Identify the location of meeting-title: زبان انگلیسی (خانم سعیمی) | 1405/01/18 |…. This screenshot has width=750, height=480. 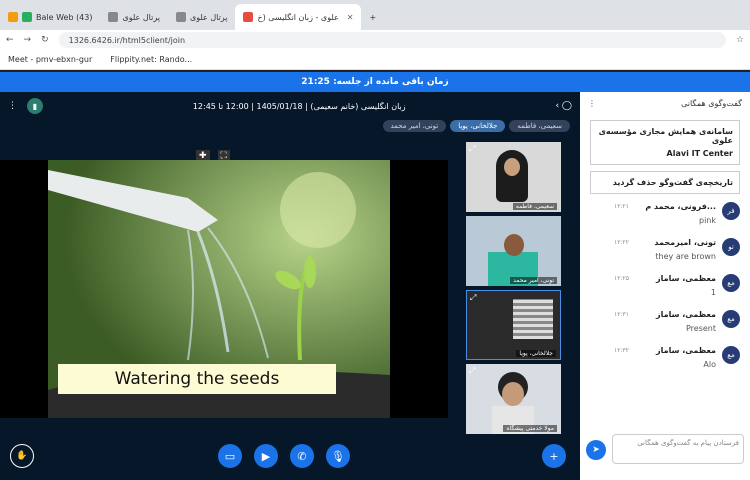
(299, 106).